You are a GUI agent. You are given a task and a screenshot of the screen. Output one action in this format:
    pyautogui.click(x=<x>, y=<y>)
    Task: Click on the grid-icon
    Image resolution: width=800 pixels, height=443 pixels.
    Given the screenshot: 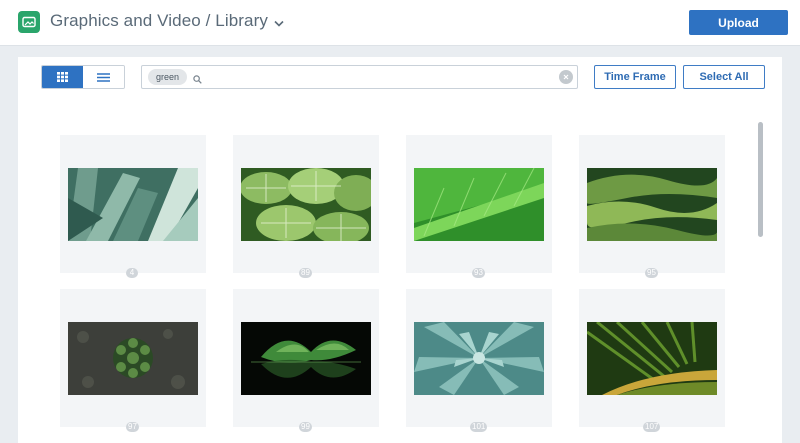 What is the action you would take?
    pyautogui.click(x=62, y=77)
    